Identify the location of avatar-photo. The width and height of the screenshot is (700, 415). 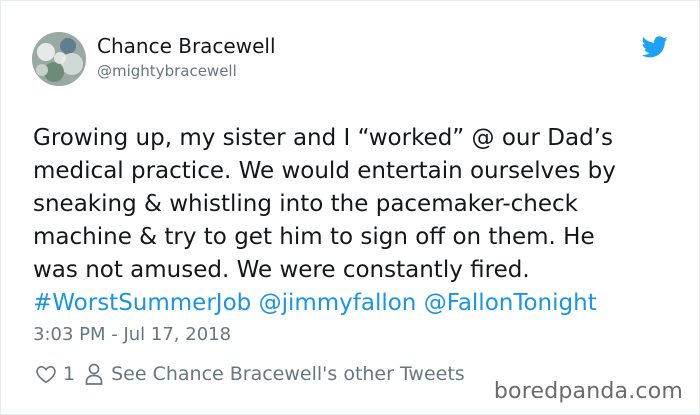
(59, 59).